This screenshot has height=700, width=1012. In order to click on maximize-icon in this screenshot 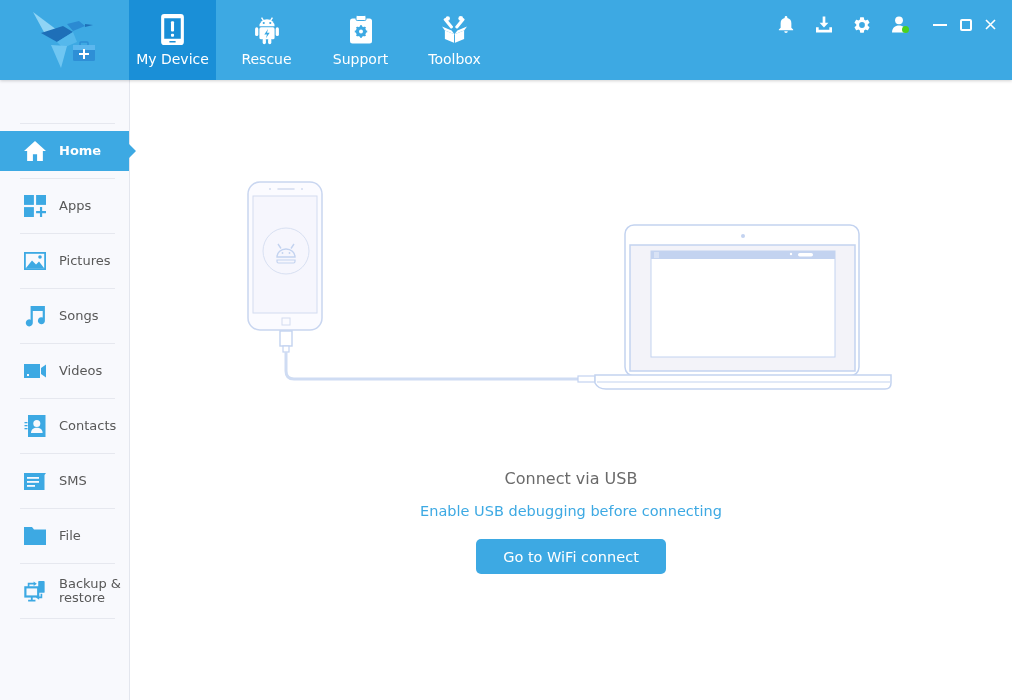, I will do `click(966, 24)`.